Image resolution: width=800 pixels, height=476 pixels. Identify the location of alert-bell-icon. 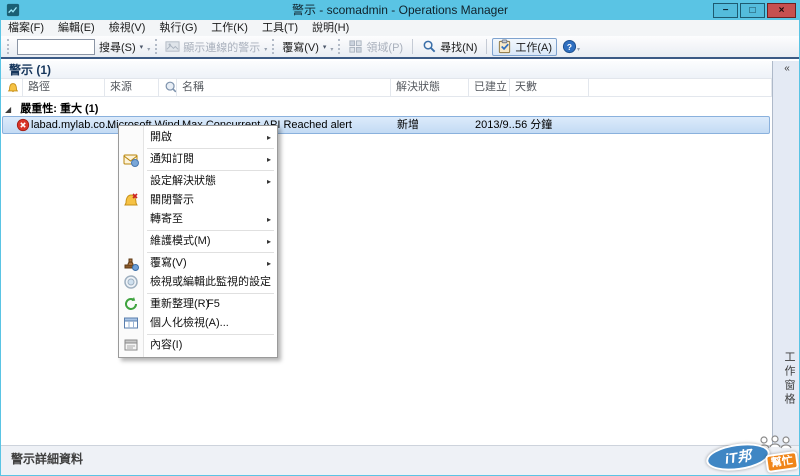
(13, 89).